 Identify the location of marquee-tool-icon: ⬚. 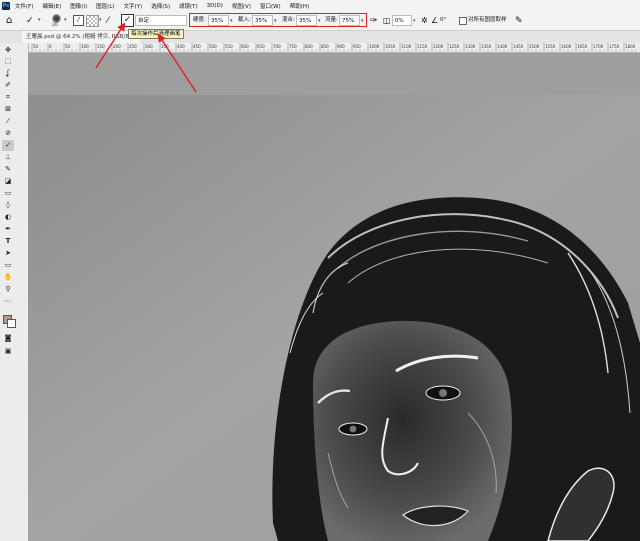
(8, 61).